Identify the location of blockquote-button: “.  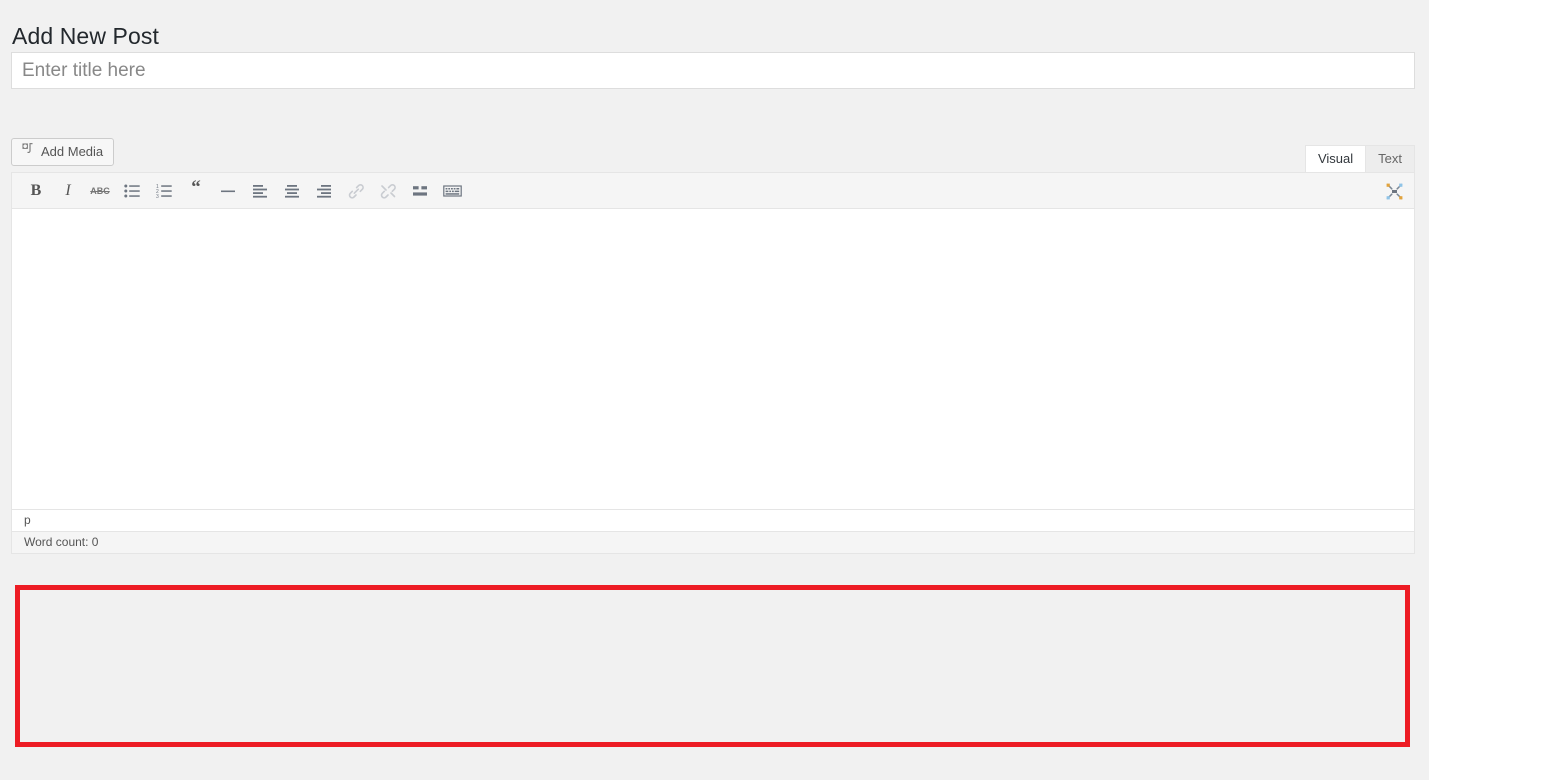
(196, 191).